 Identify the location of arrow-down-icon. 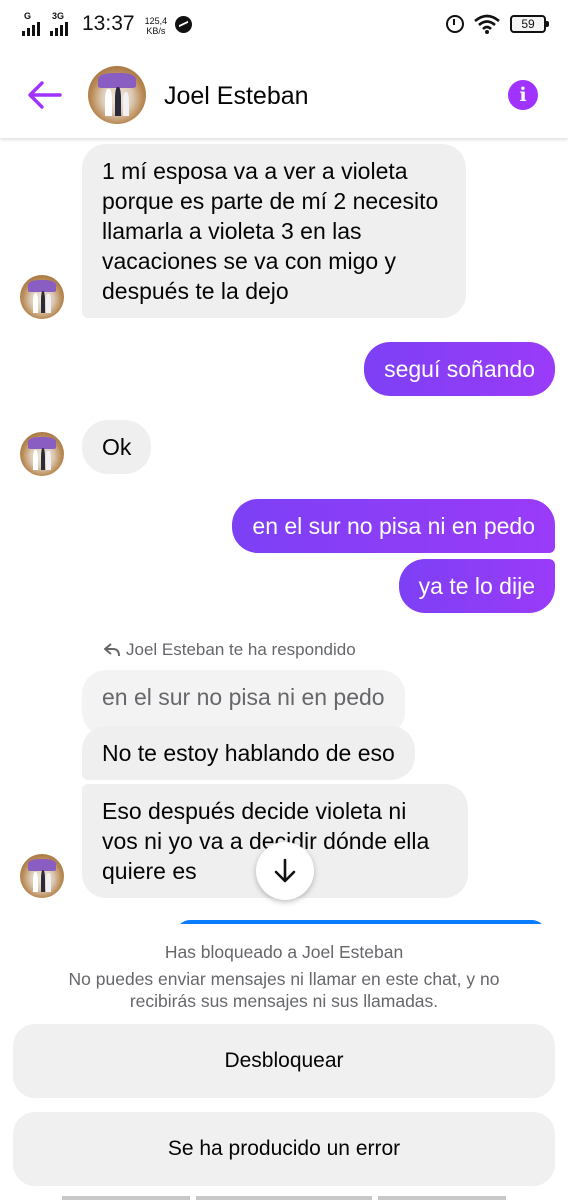
(285, 870).